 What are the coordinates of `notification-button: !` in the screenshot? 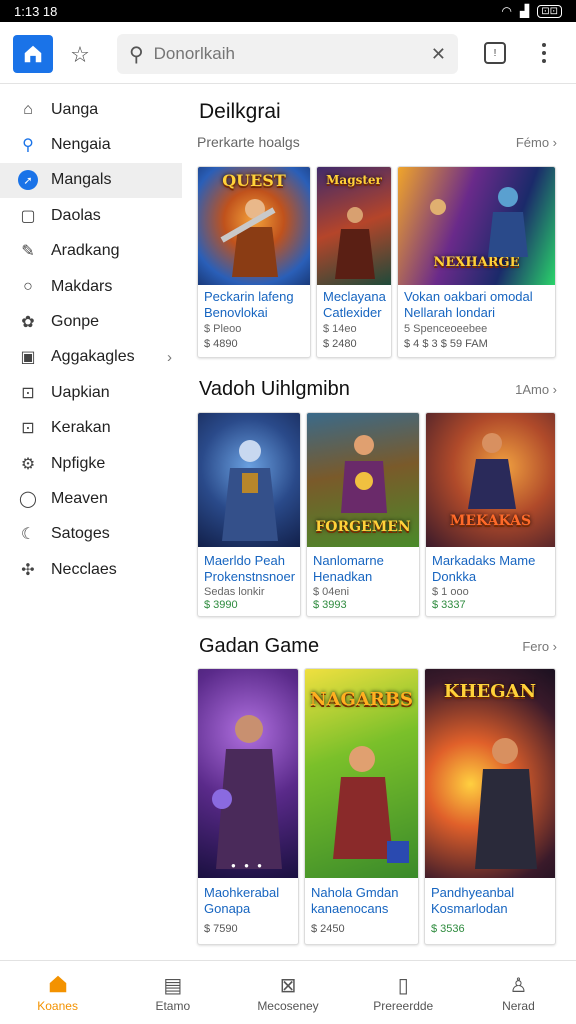 It's located at (495, 53).